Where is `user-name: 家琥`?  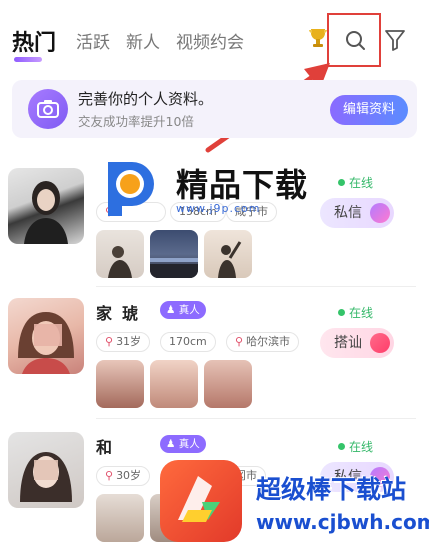 user-name: 家琥 is located at coordinates (117, 312).